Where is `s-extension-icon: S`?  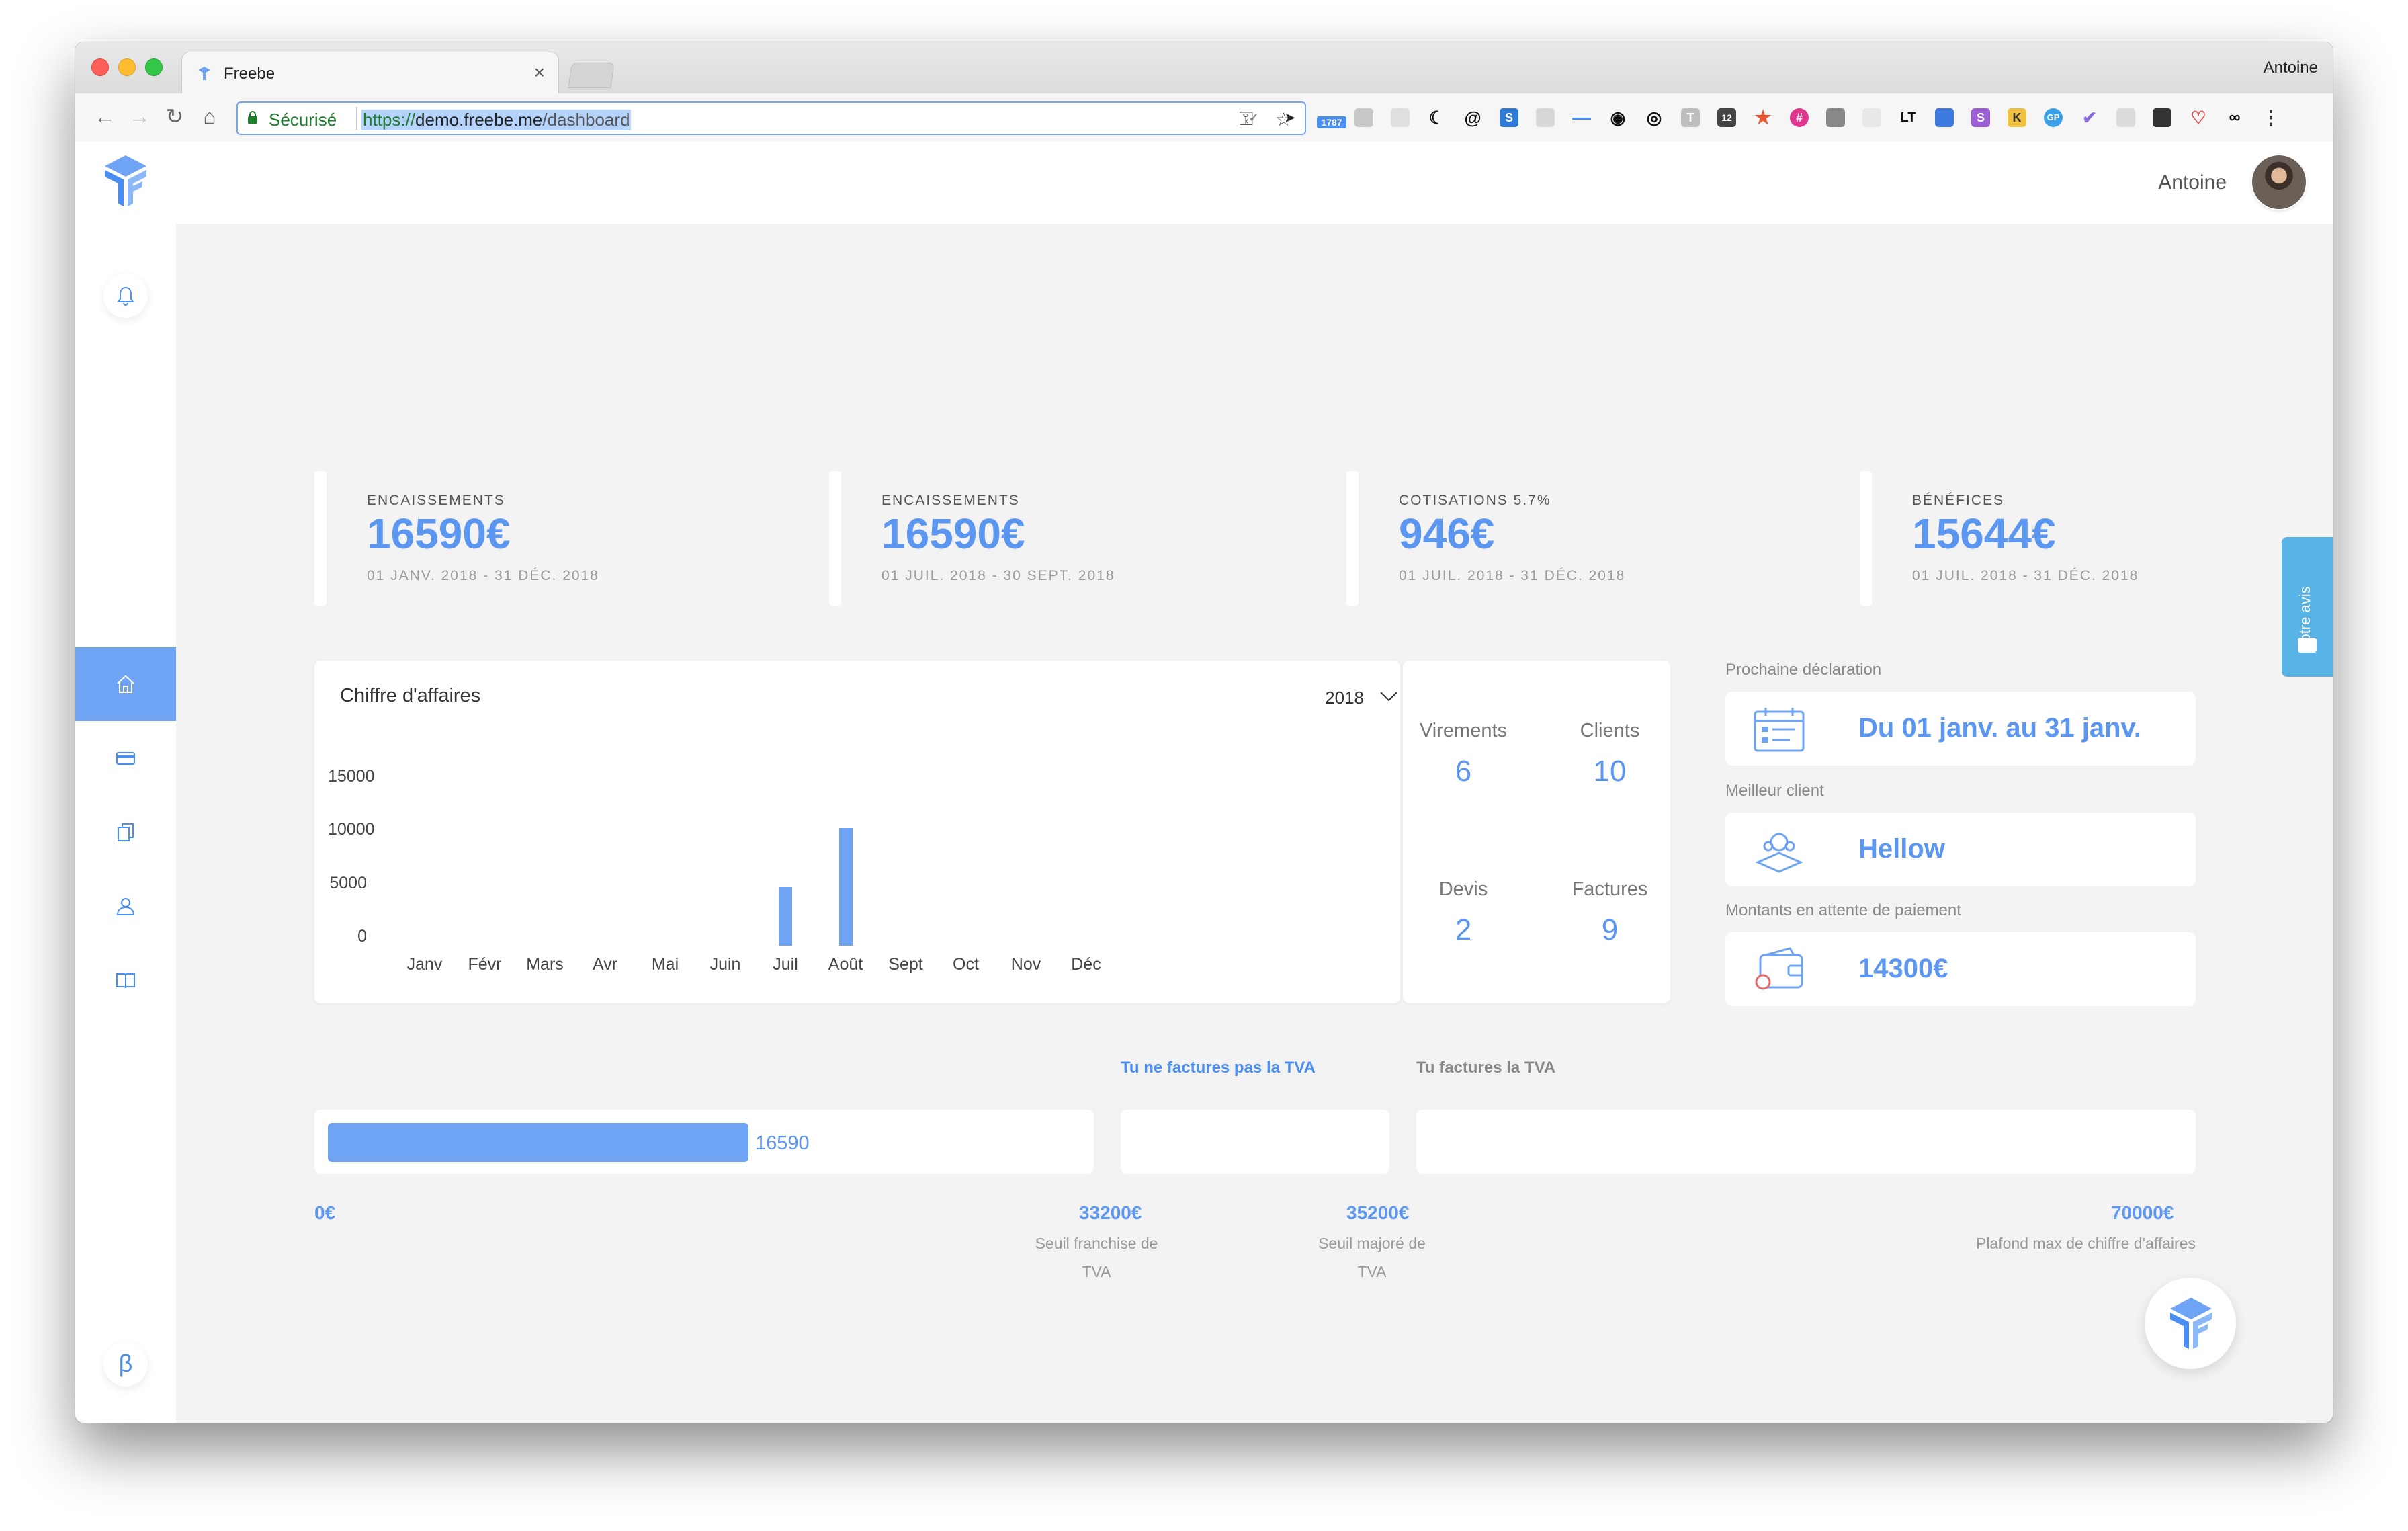
s-extension-icon: S is located at coordinates (1509, 117).